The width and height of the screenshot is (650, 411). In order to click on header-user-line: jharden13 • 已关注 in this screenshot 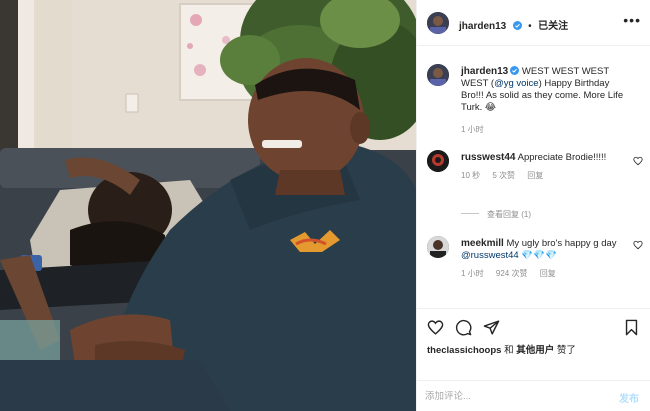, I will do `click(513, 25)`.